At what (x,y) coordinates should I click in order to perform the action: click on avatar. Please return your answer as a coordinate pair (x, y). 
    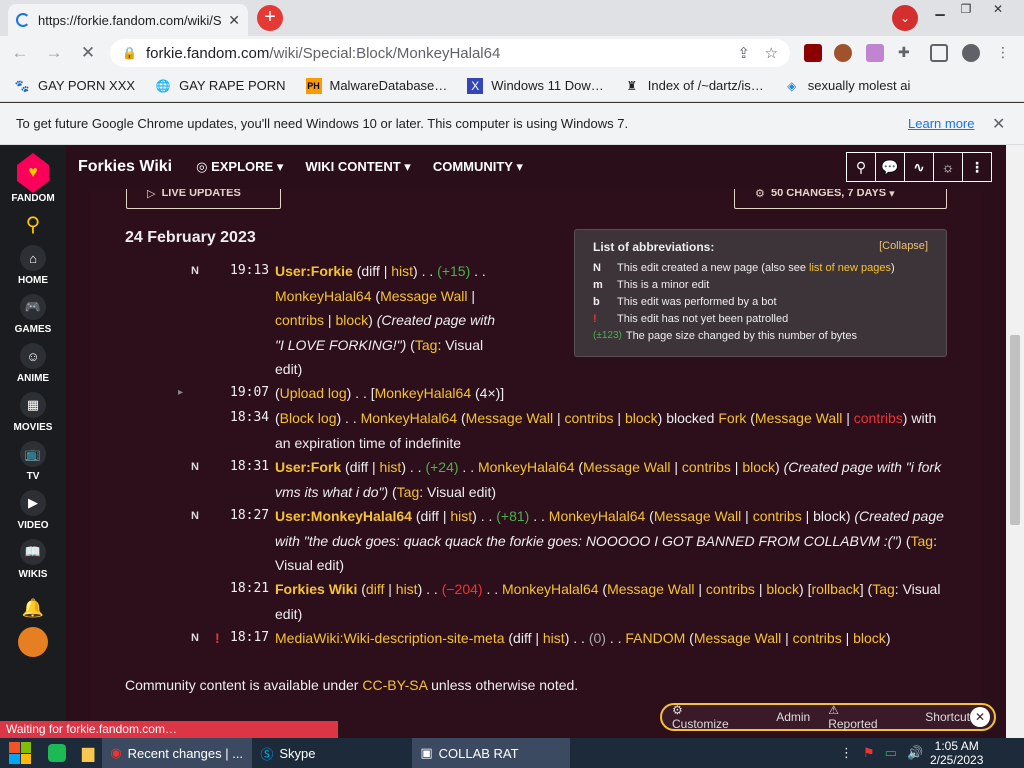
    Looking at the image, I should click on (33, 642).